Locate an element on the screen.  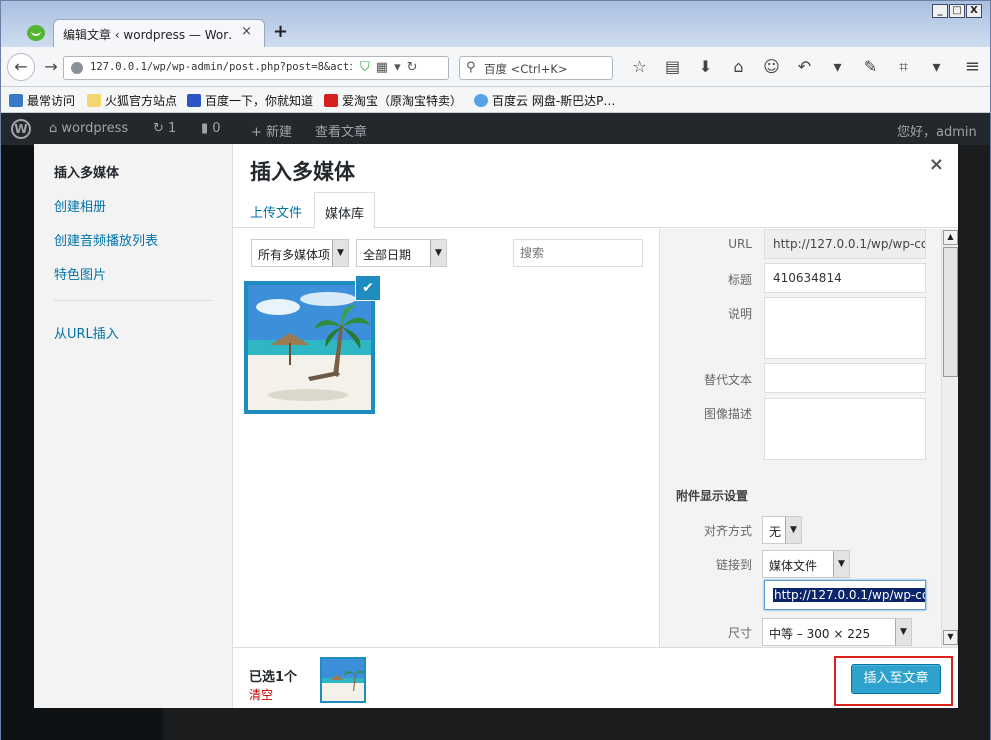
view-post-link: 查看文章 is located at coordinates (341, 130).